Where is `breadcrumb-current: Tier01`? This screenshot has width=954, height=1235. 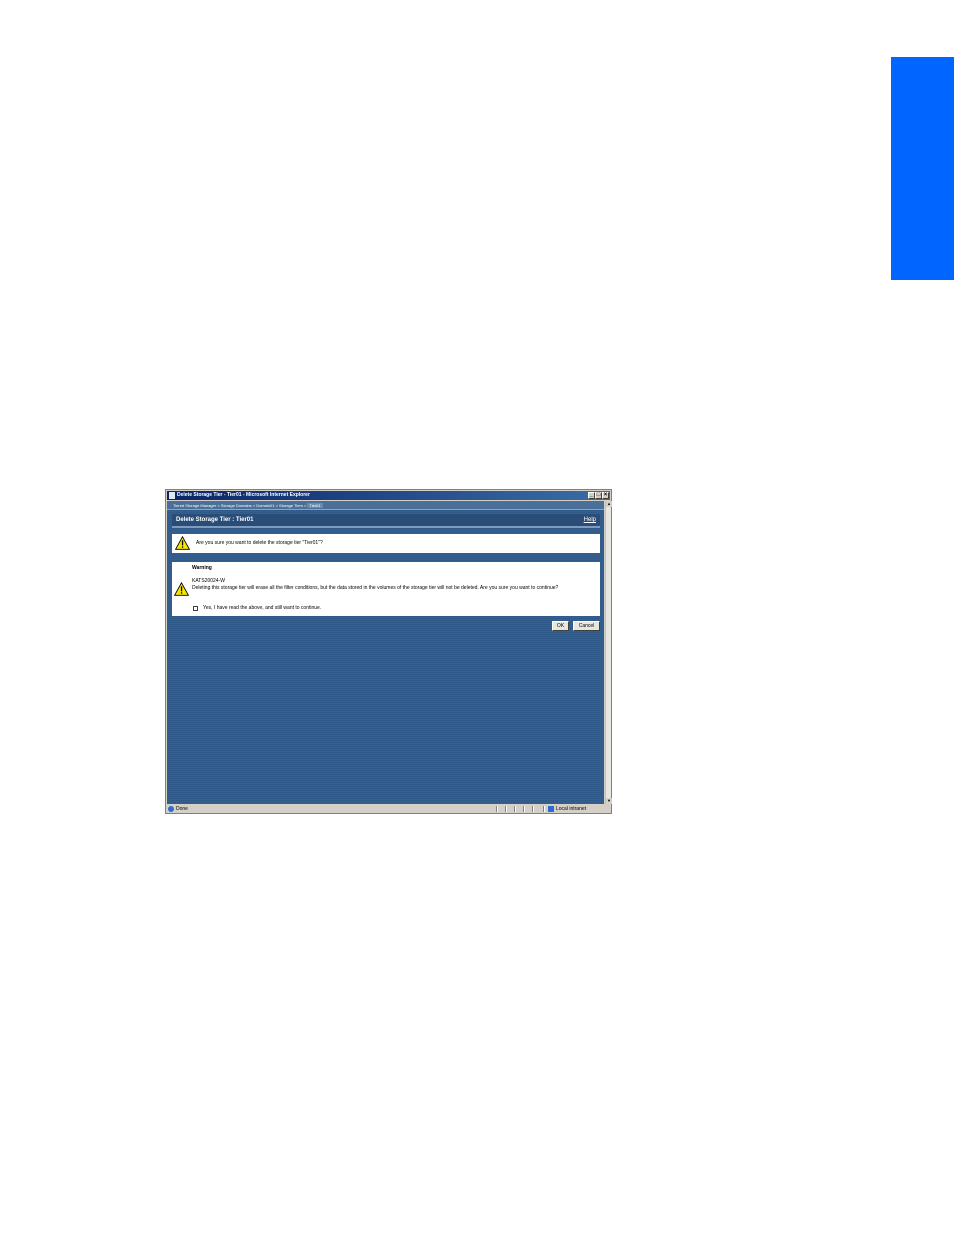
breadcrumb-current: Tier01 is located at coordinates (315, 505).